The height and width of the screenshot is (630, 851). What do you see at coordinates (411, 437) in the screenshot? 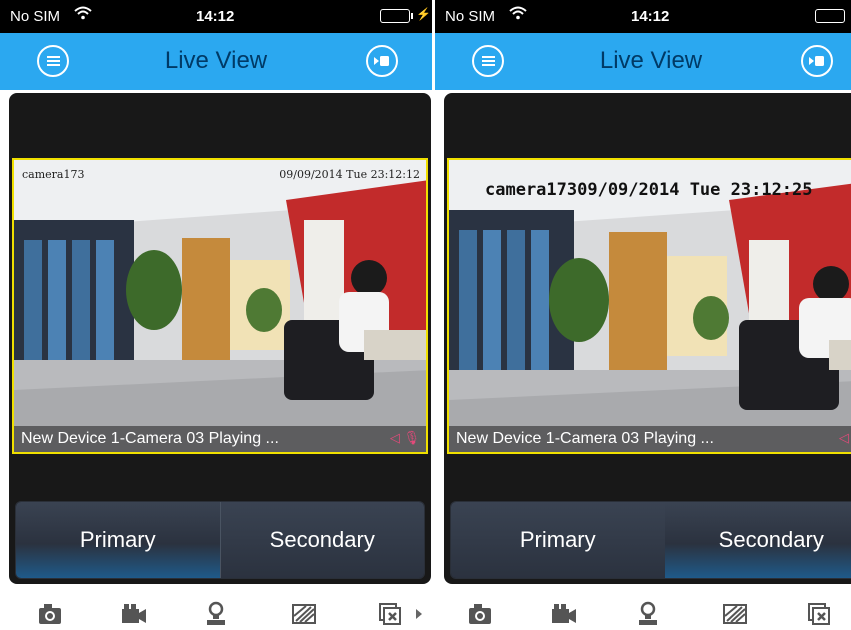
I see `microphone-icon: 🎙` at bounding box center [411, 437].